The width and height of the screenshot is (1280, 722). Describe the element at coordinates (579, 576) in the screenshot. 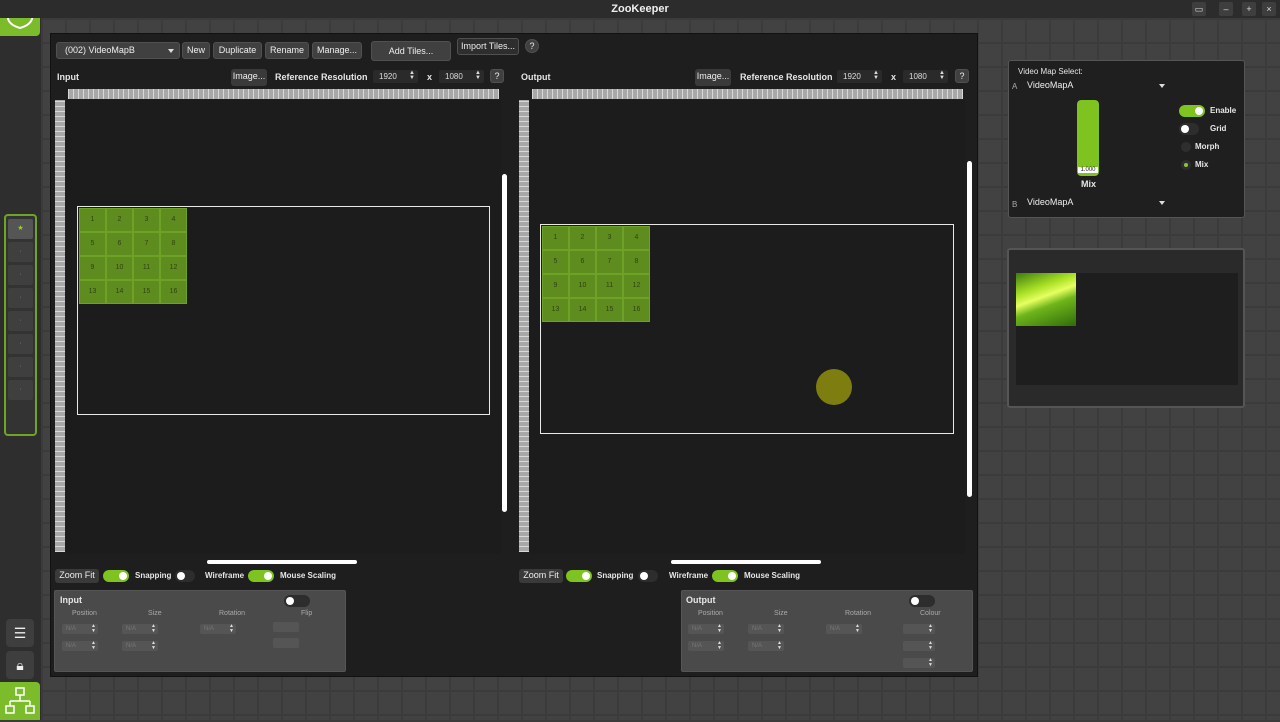

I see `output-snapping-toggle` at that location.